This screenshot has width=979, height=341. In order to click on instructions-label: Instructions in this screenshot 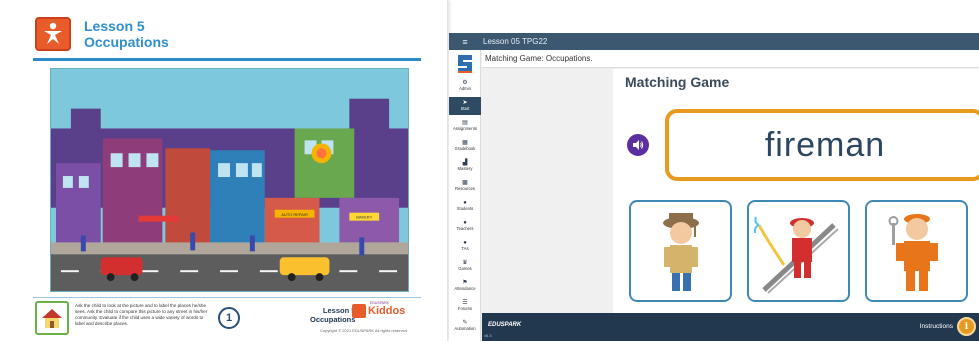, I will do `click(936, 326)`.